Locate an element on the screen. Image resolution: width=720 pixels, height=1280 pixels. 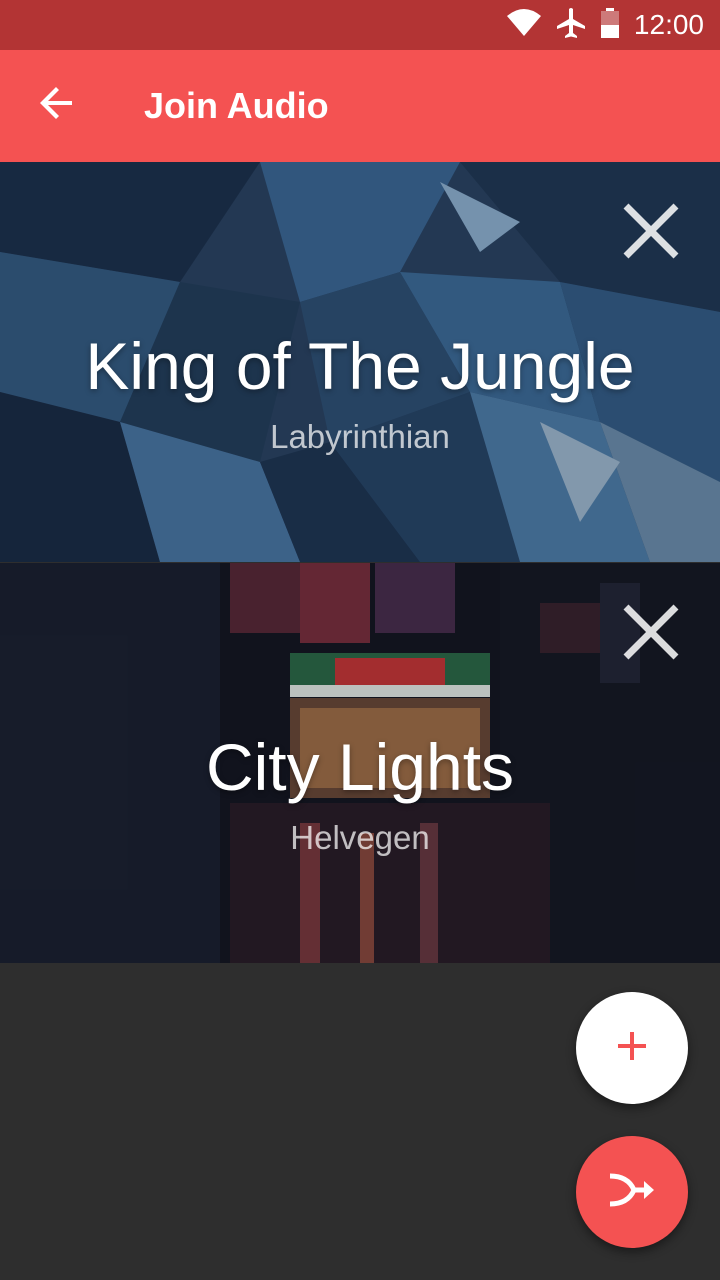
track-artist: Labyrinthian is located at coordinates (360, 436).